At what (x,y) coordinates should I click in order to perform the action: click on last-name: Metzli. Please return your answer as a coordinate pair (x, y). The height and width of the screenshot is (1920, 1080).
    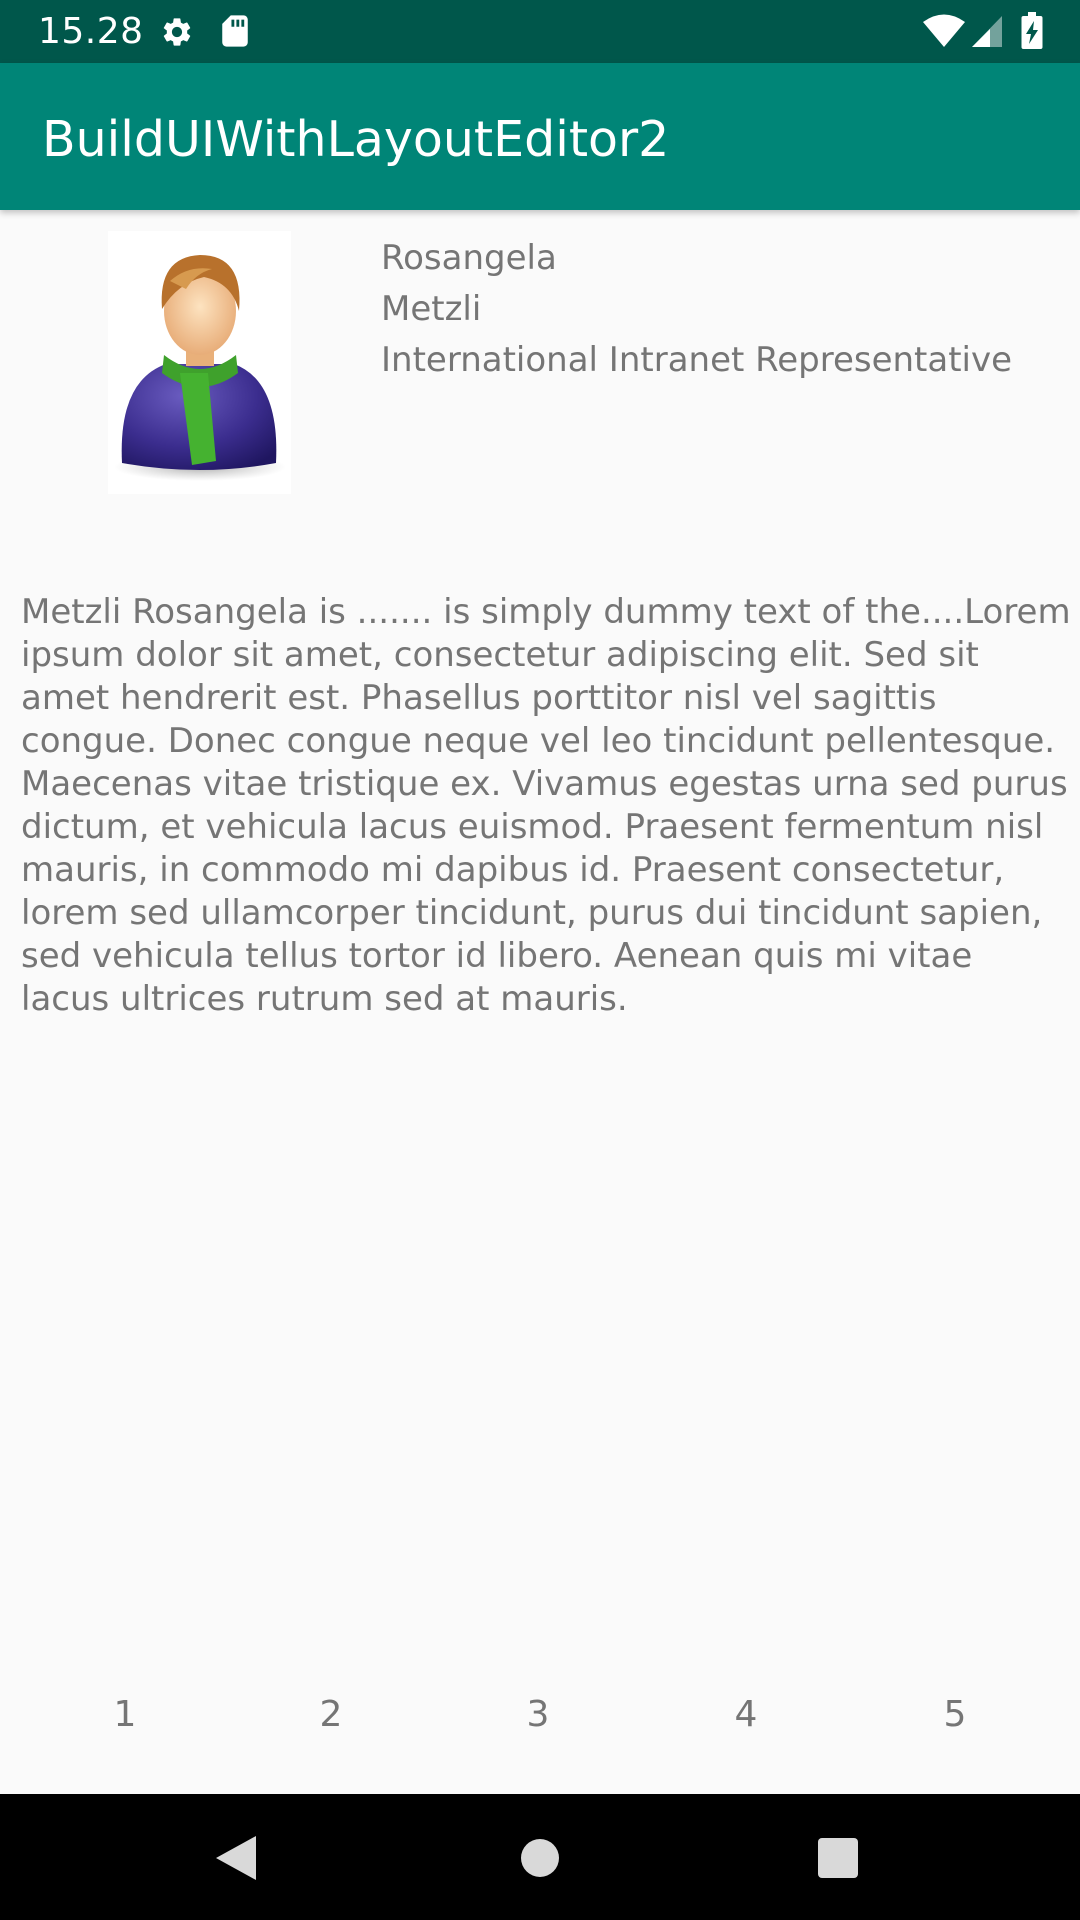
    Looking at the image, I should click on (431, 309).